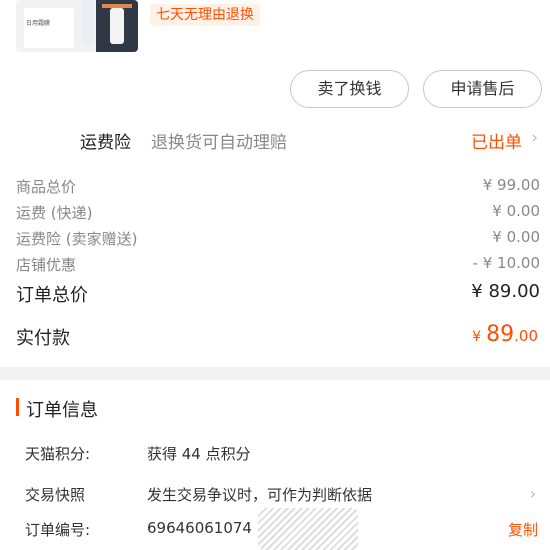  Describe the element at coordinates (46, 187) in the screenshot. I see `price-label: 商品总价` at that location.